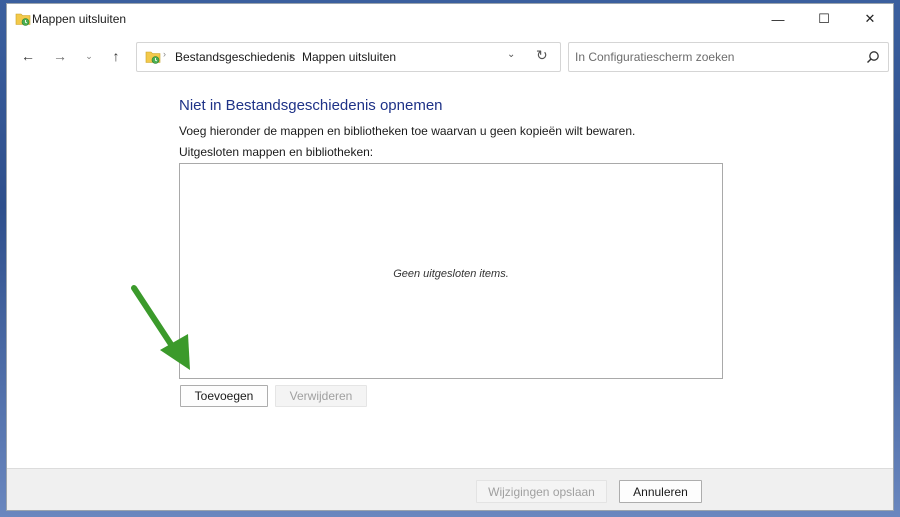 Image resolution: width=900 pixels, height=517 pixels. Describe the element at coordinates (511, 54) in the screenshot. I see `address-dropdown-icon: ⌄` at that location.